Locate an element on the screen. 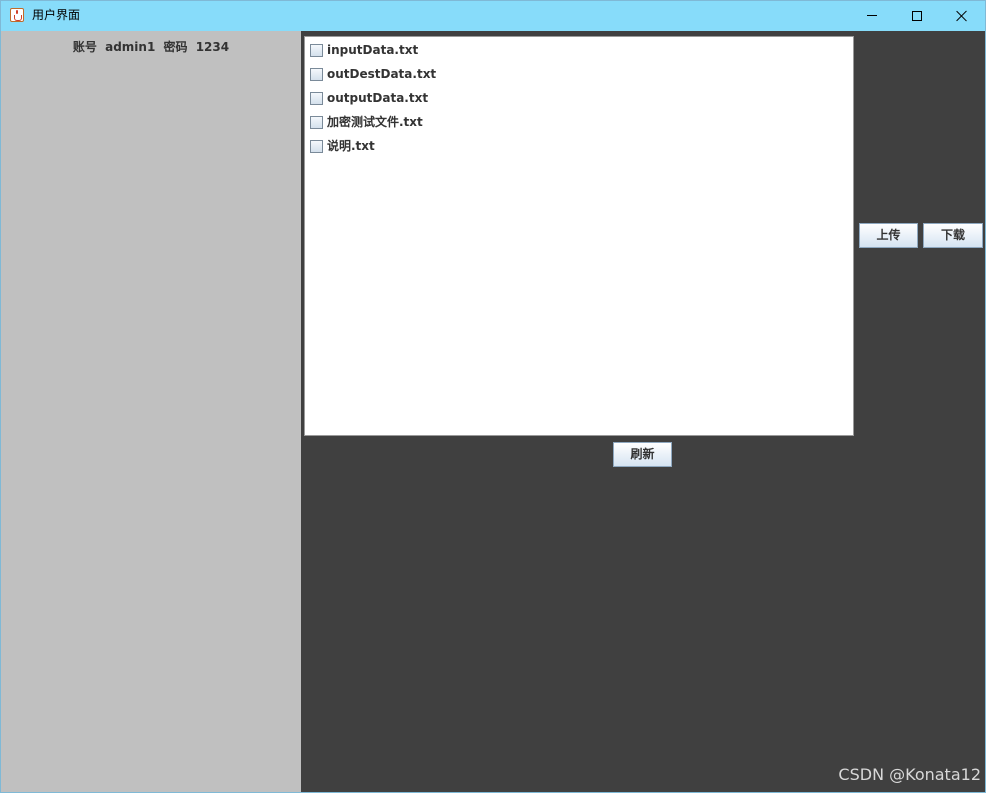 Image resolution: width=986 pixels, height=793 pixels. minimize-icon is located at coordinates (872, 15).